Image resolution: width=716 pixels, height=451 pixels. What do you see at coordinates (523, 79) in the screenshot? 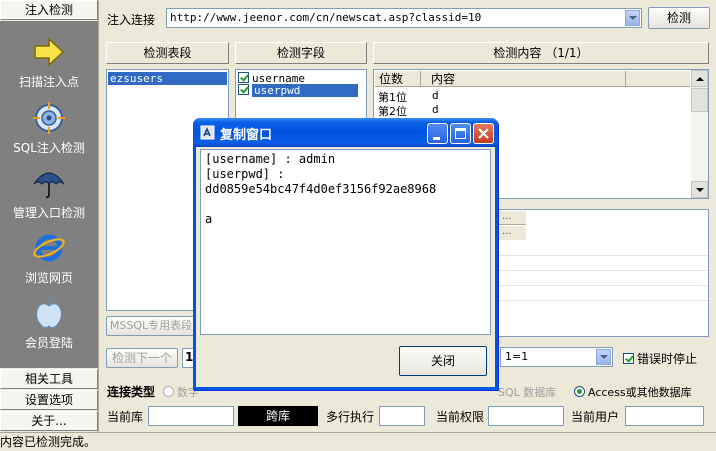
I see `column-header-content: 内容` at bounding box center [523, 79].